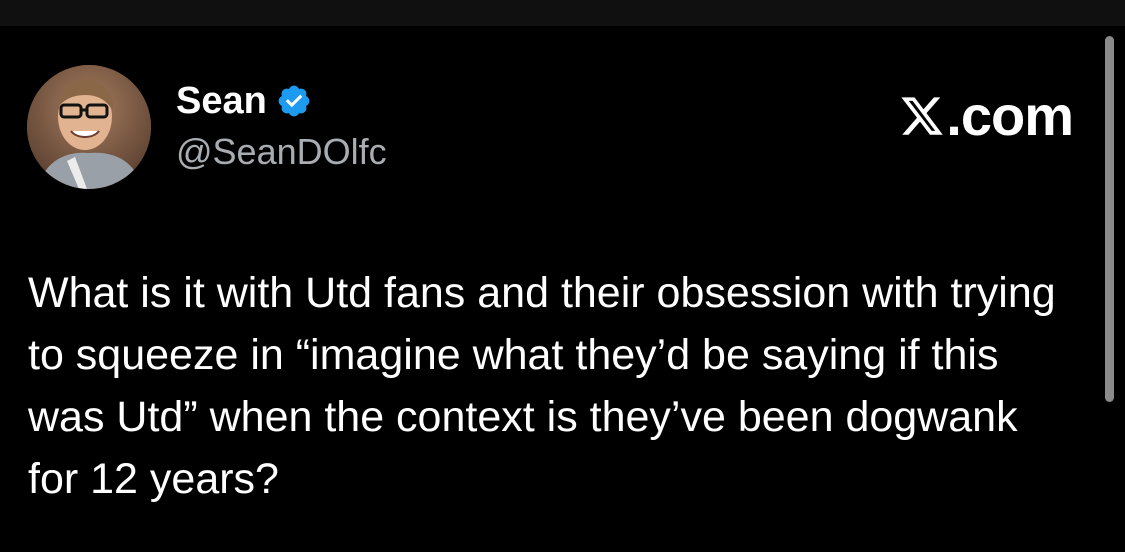 The height and width of the screenshot is (552, 1125). What do you see at coordinates (294, 101) in the screenshot?
I see `verified-badge-icon` at bounding box center [294, 101].